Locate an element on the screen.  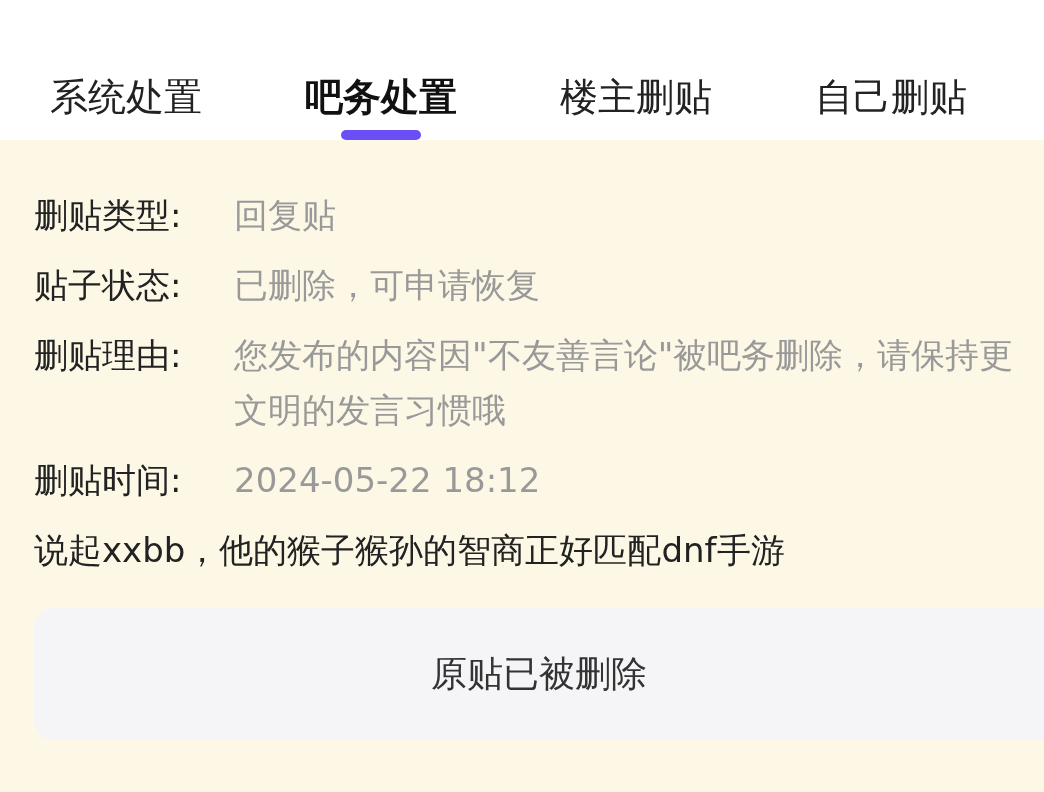
detail-value: 已删除，可申请恢复 is located at coordinates (387, 285).